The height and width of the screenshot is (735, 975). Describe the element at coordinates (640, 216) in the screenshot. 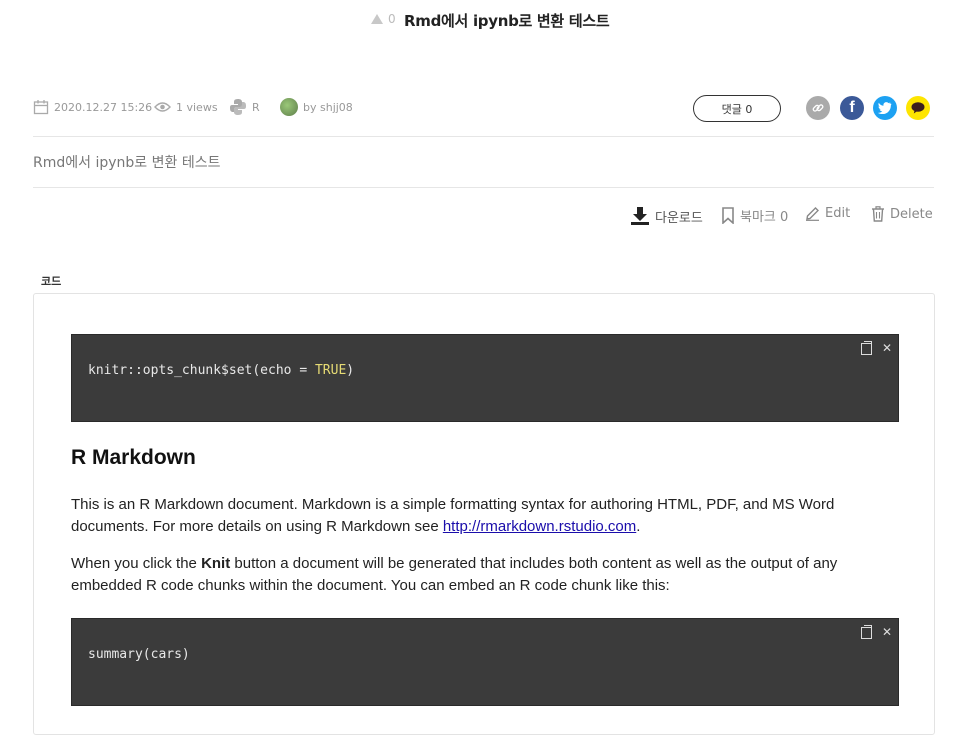

I see `download-icon` at that location.